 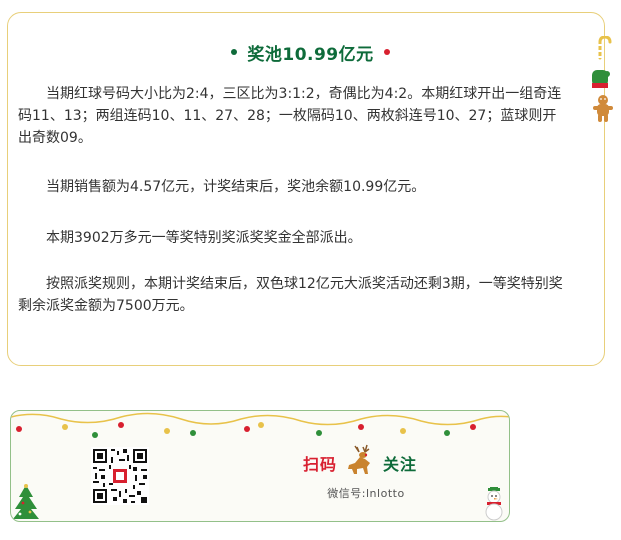 What do you see at coordinates (359, 459) in the screenshot?
I see `reindeer-icon` at bounding box center [359, 459].